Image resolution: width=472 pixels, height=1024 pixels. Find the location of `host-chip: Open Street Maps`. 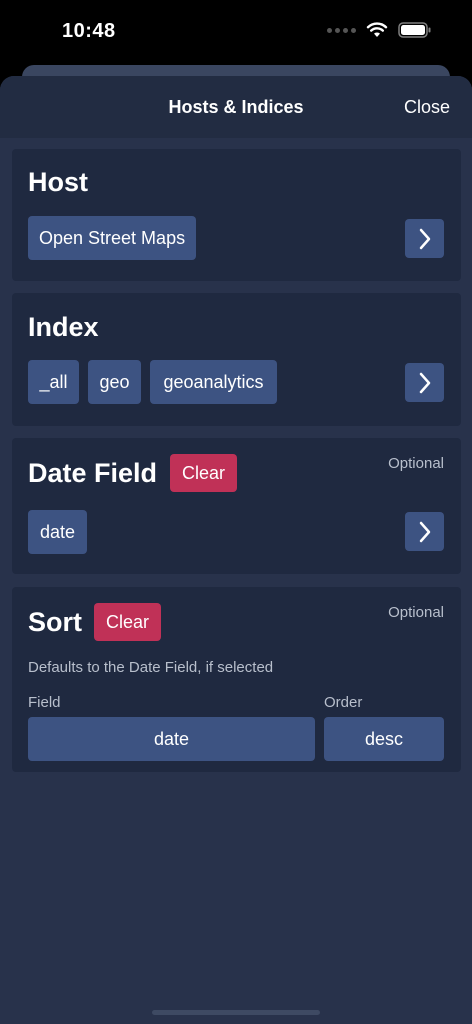

host-chip: Open Street Maps is located at coordinates (112, 238).